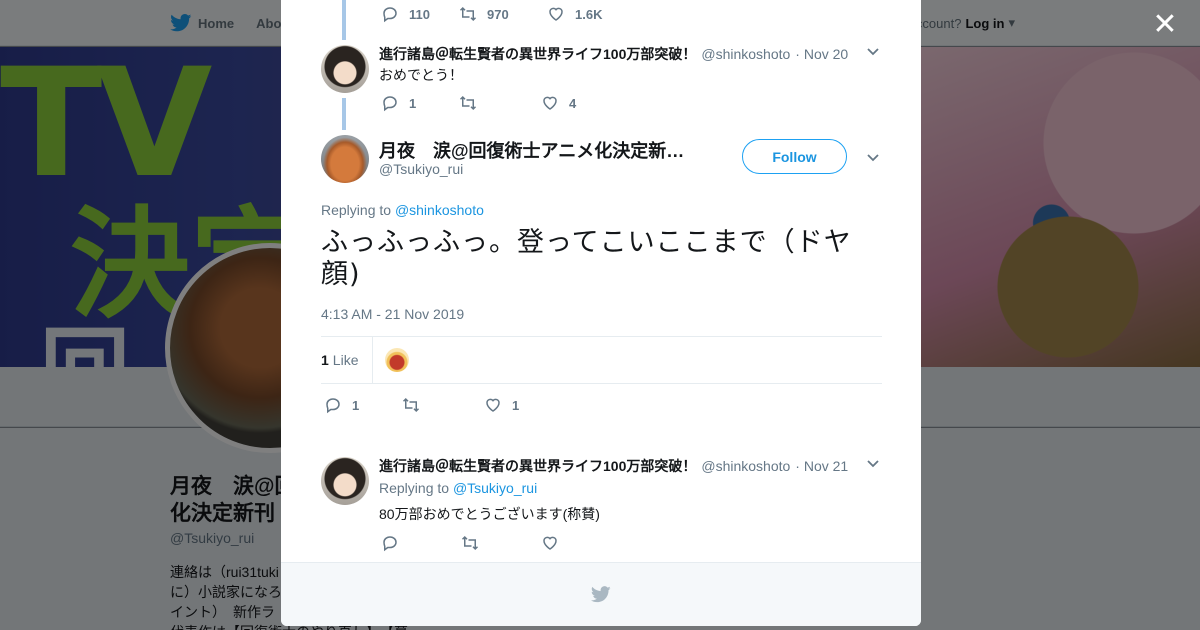  I want to click on like-count: 1.6K, so click(589, 14).